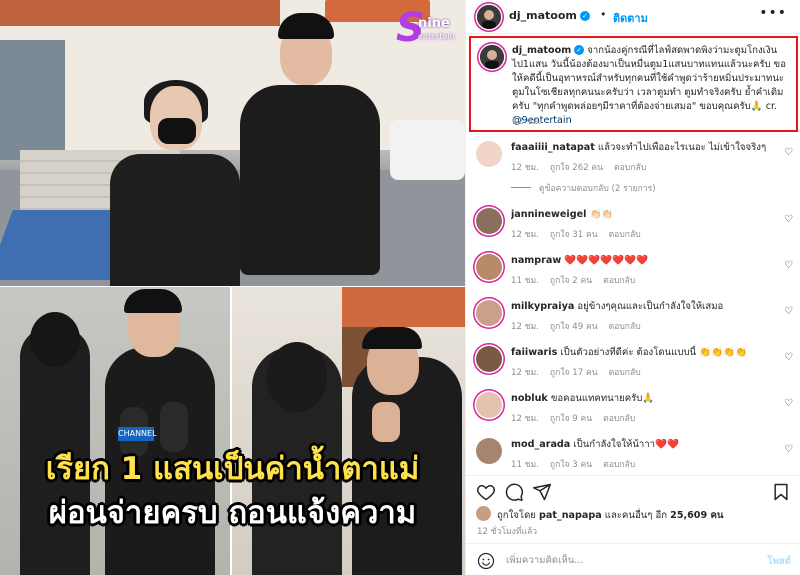 The image size is (800, 575). I want to click on comment-likes: ถูกใจ 262 คน, so click(576, 168).